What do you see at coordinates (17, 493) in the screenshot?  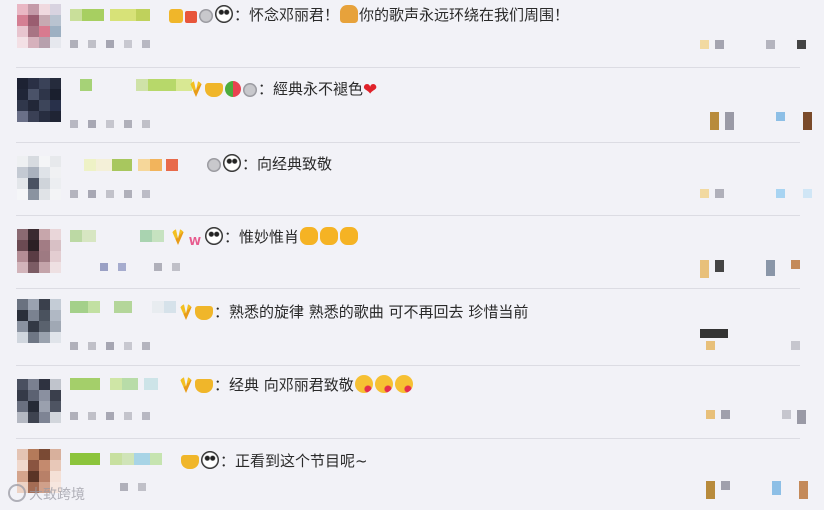 I see `watermark-logo-icon` at bounding box center [17, 493].